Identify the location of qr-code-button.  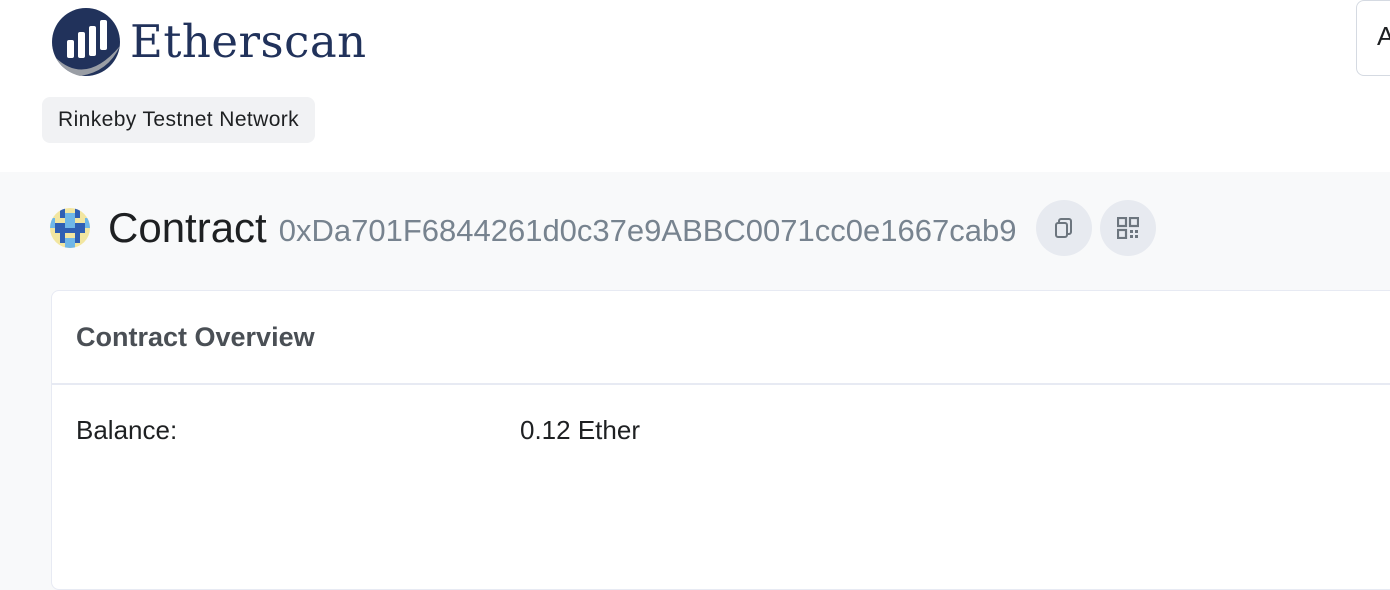
(1128, 228).